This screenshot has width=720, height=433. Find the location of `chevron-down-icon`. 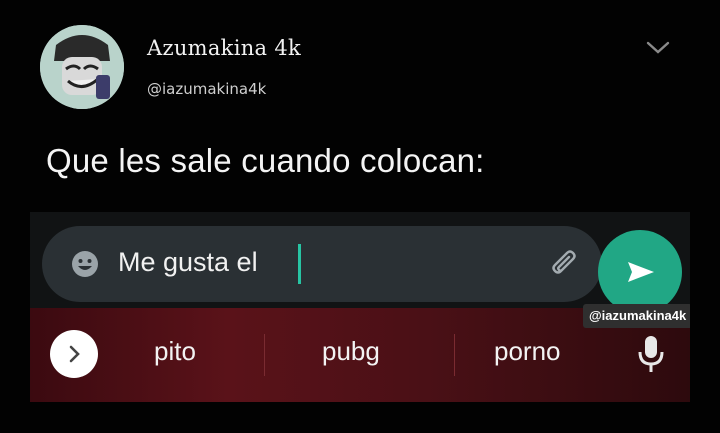

chevron-down-icon is located at coordinates (658, 48).